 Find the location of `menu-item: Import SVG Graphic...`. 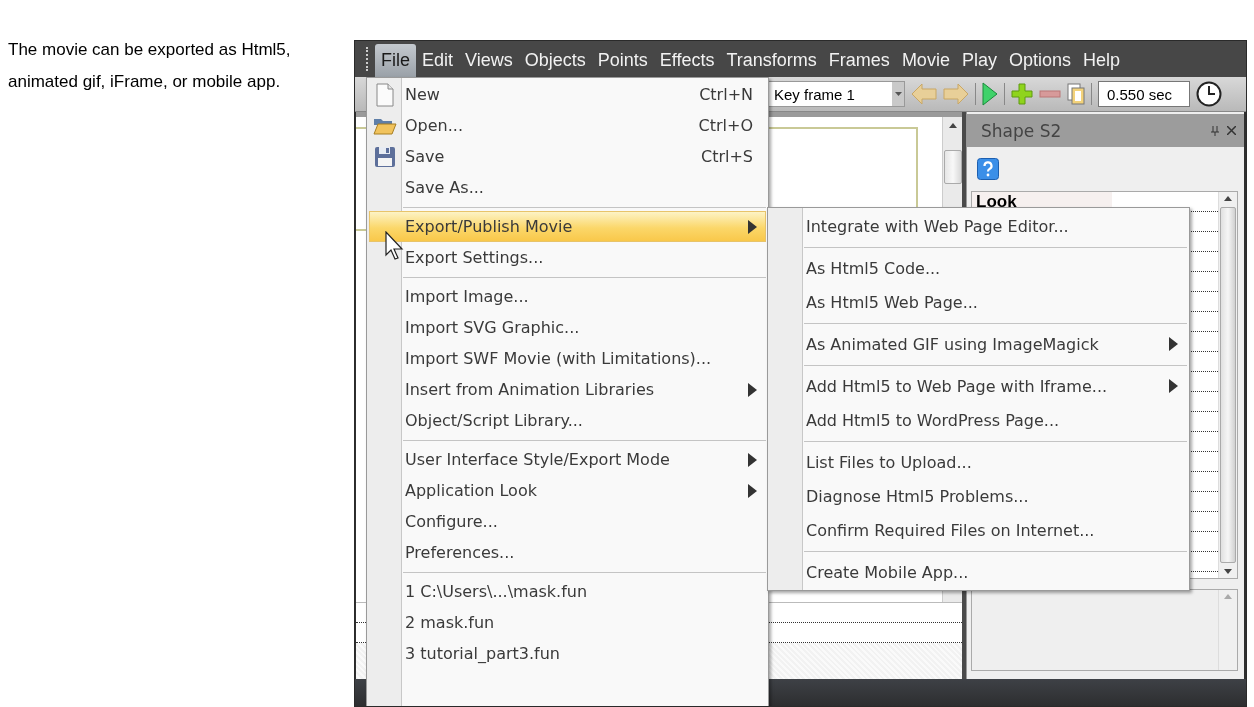

menu-item: Import SVG Graphic... is located at coordinates (567, 327).